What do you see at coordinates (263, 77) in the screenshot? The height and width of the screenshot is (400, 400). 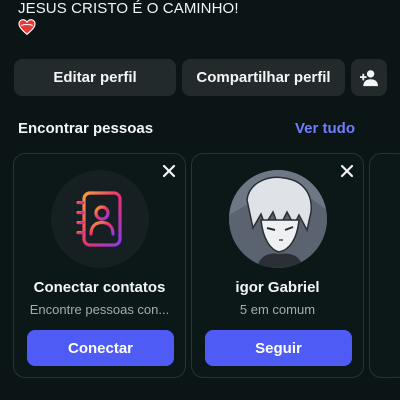 I see `share-profile-button: Compartilhar perfil` at bounding box center [263, 77].